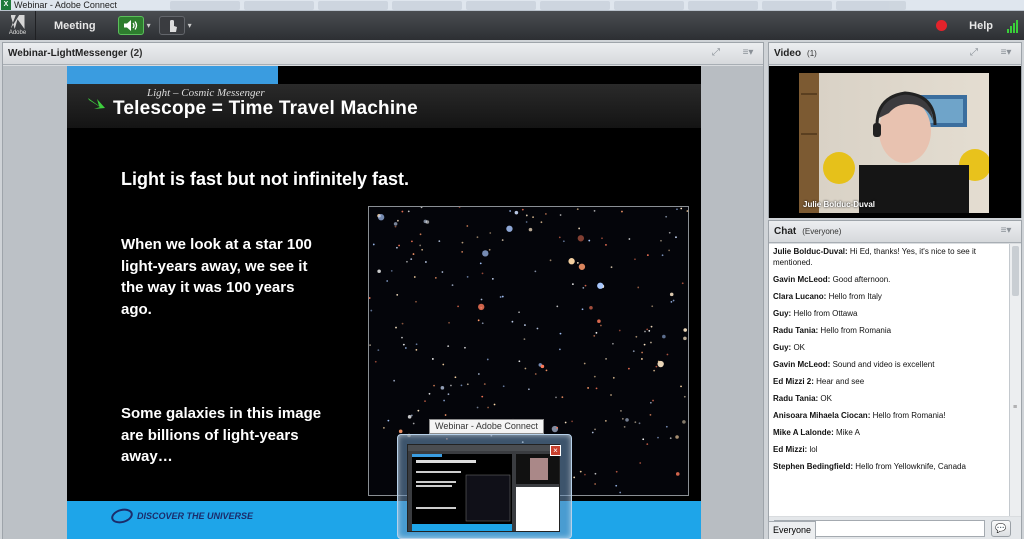 This screenshot has width=1024, height=539. I want to click on meeting-menu: Meeting, so click(73, 26).